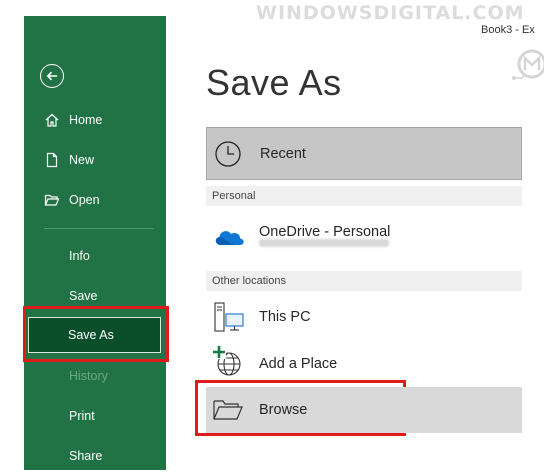 Image resolution: width=544 pixels, height=475 pixels. I want to click on sidebar-item-label: New, so click(82, 160).